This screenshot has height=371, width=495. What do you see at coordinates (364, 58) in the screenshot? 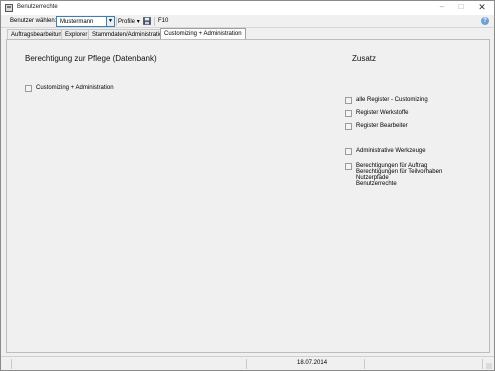
I see `section-heading-zusatz: Zusatz` at bounding box center [364, 58].